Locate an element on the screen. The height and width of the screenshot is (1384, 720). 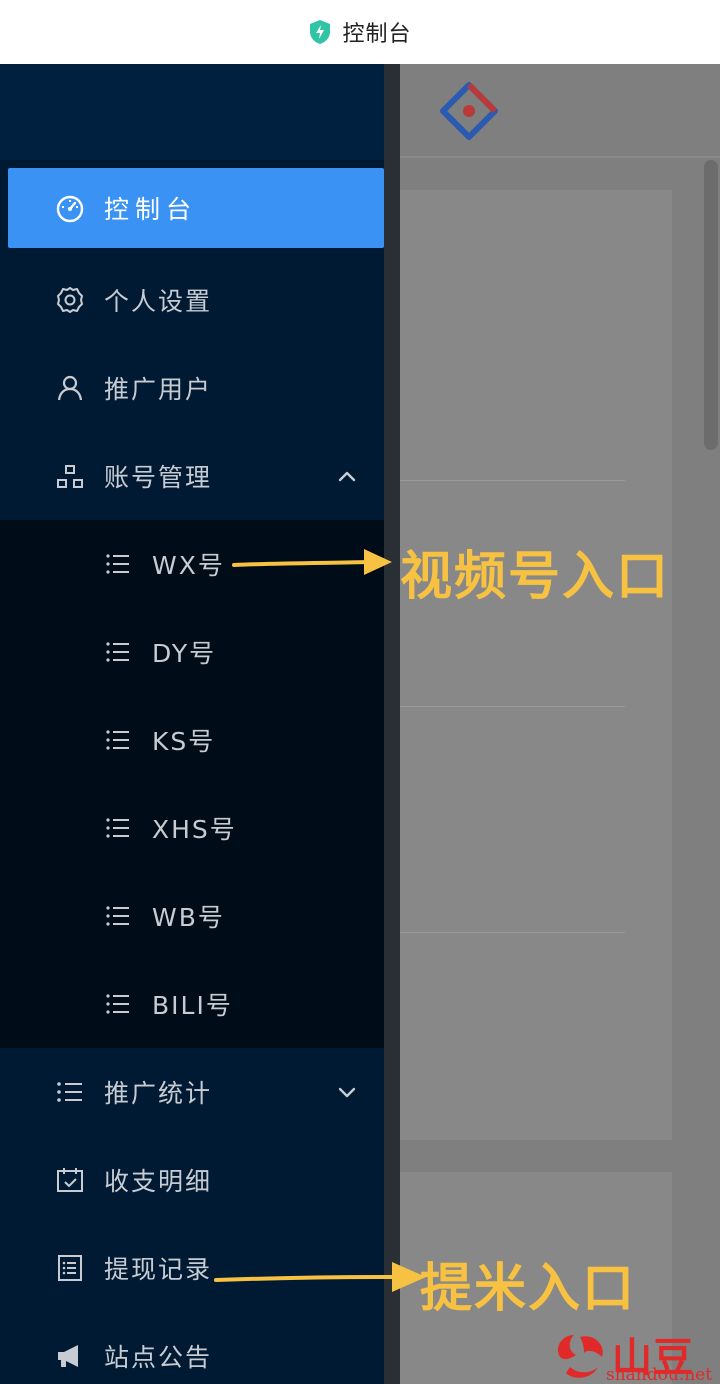
dashboard-icon is located at coordinates (70, 209).